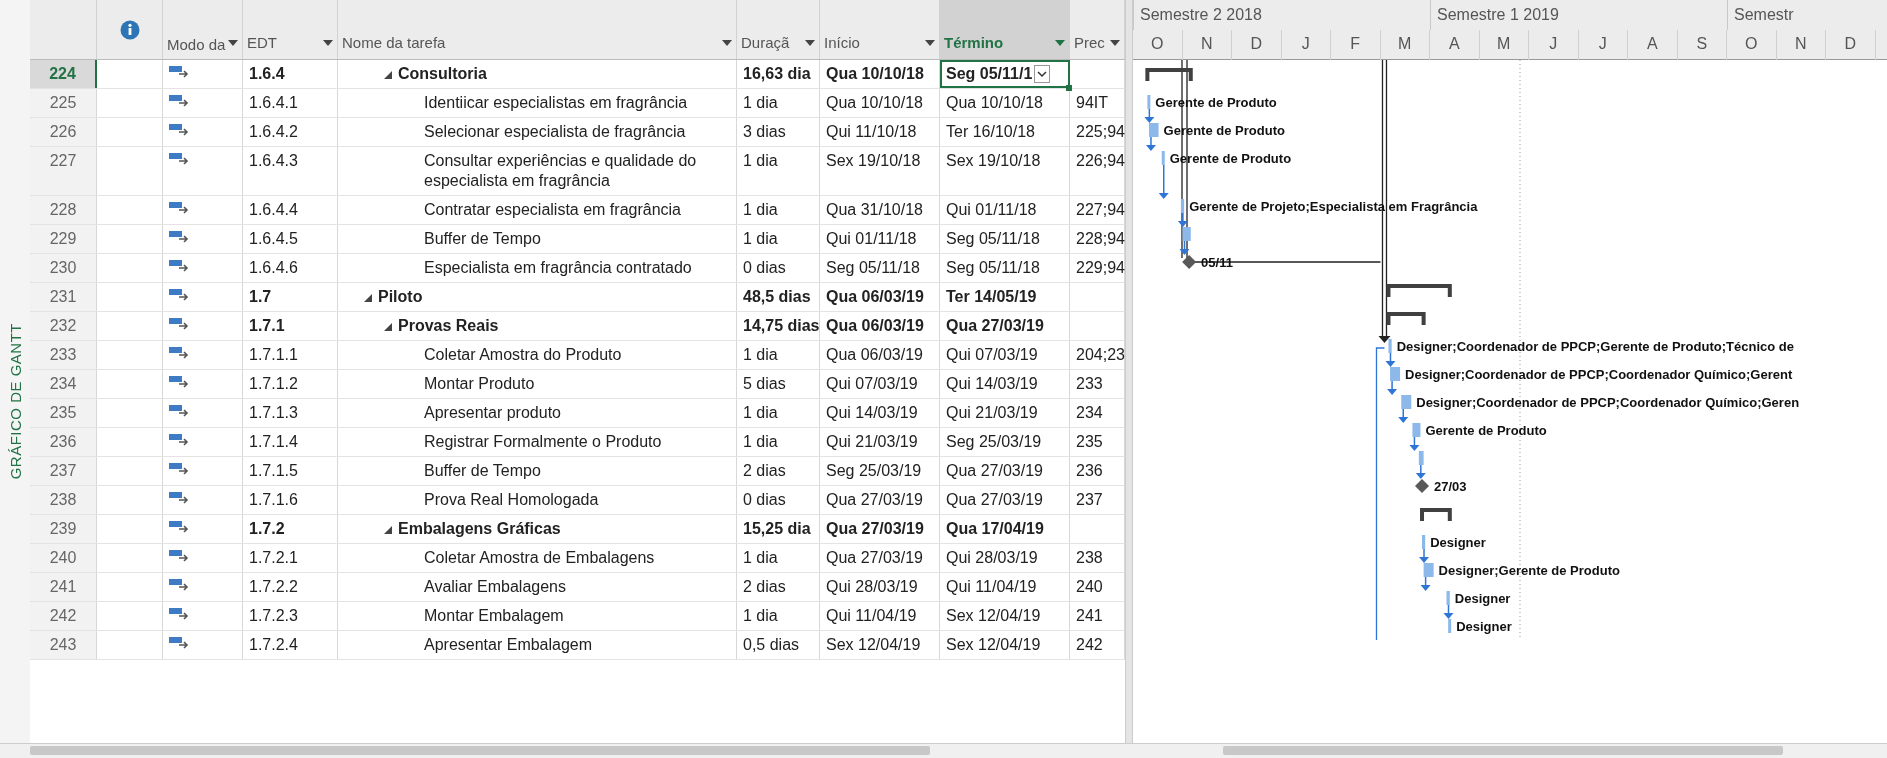 This screenshot has height=758, width=1887. Describe the element at coordinates (1207, 45) in the screenshot. I see `timescale-month: N` at that location.